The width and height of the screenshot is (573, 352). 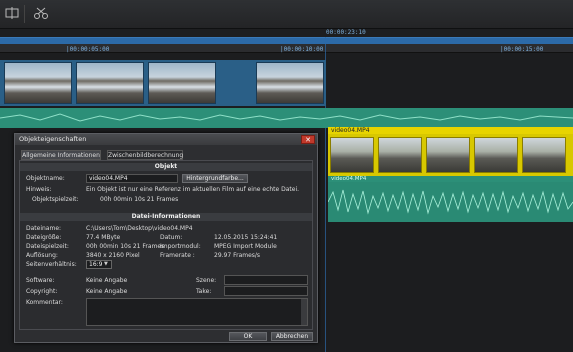 What do you see at coordinates (292, 336) in the screenshot?
I see `cancel-button: Abbrechen` at bounding box center [292, 336].